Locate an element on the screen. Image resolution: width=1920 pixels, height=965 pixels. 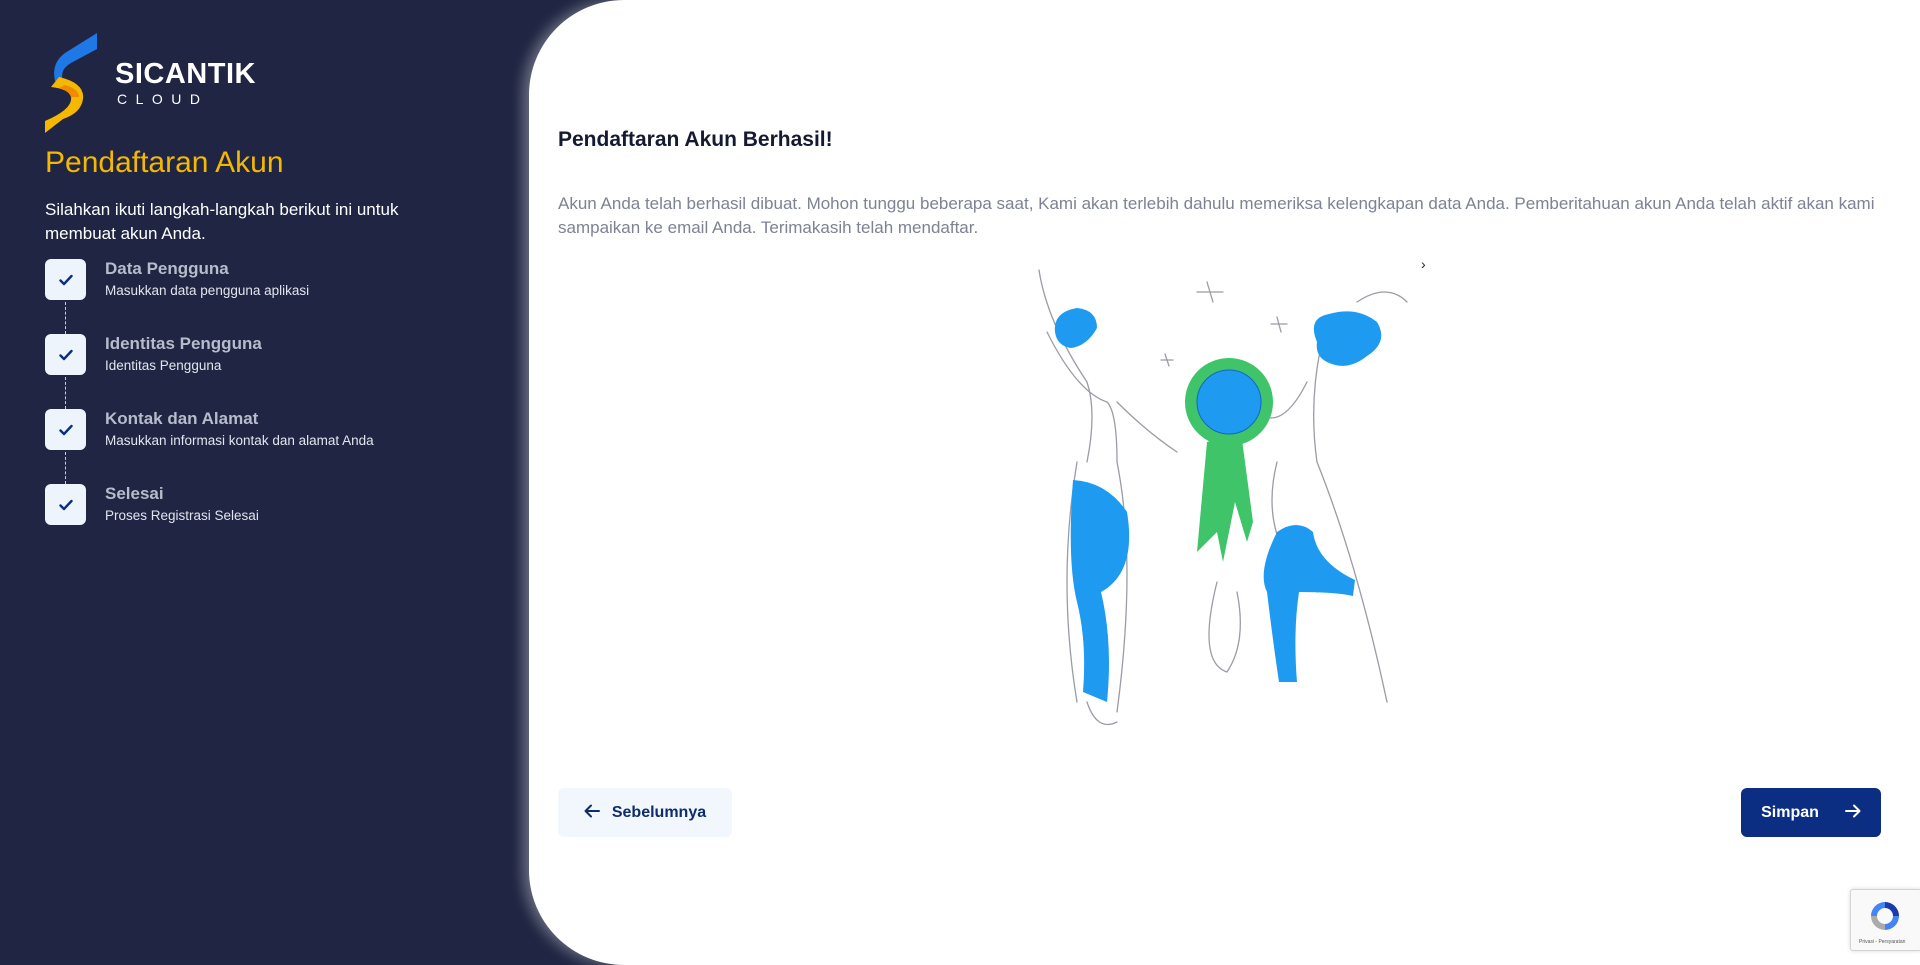
step-subtitle: Masukkan data pengguna aplikasi is located at coordinates (207, 290).